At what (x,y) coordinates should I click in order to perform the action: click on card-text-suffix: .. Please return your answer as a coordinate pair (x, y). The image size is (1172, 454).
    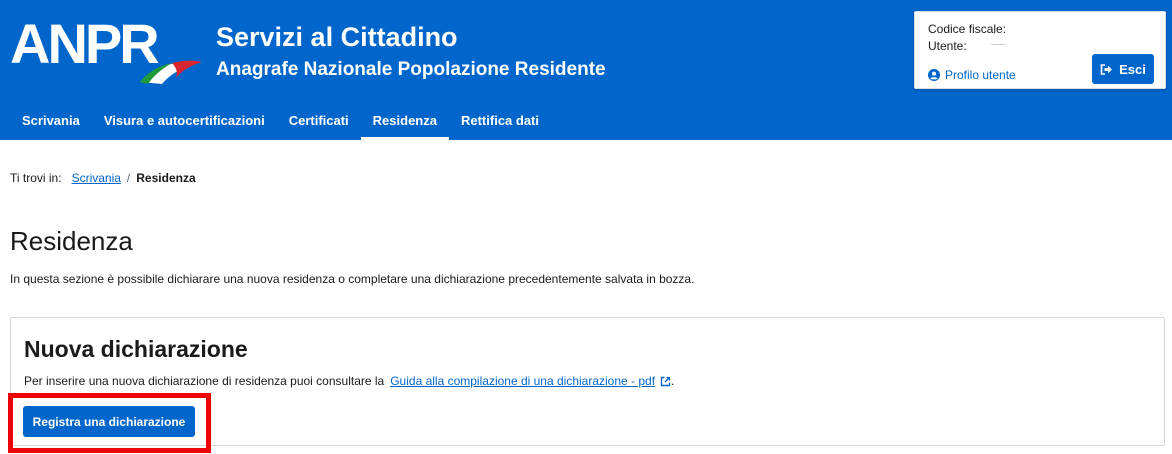
    Looking at the image, I should click on (673, 381).